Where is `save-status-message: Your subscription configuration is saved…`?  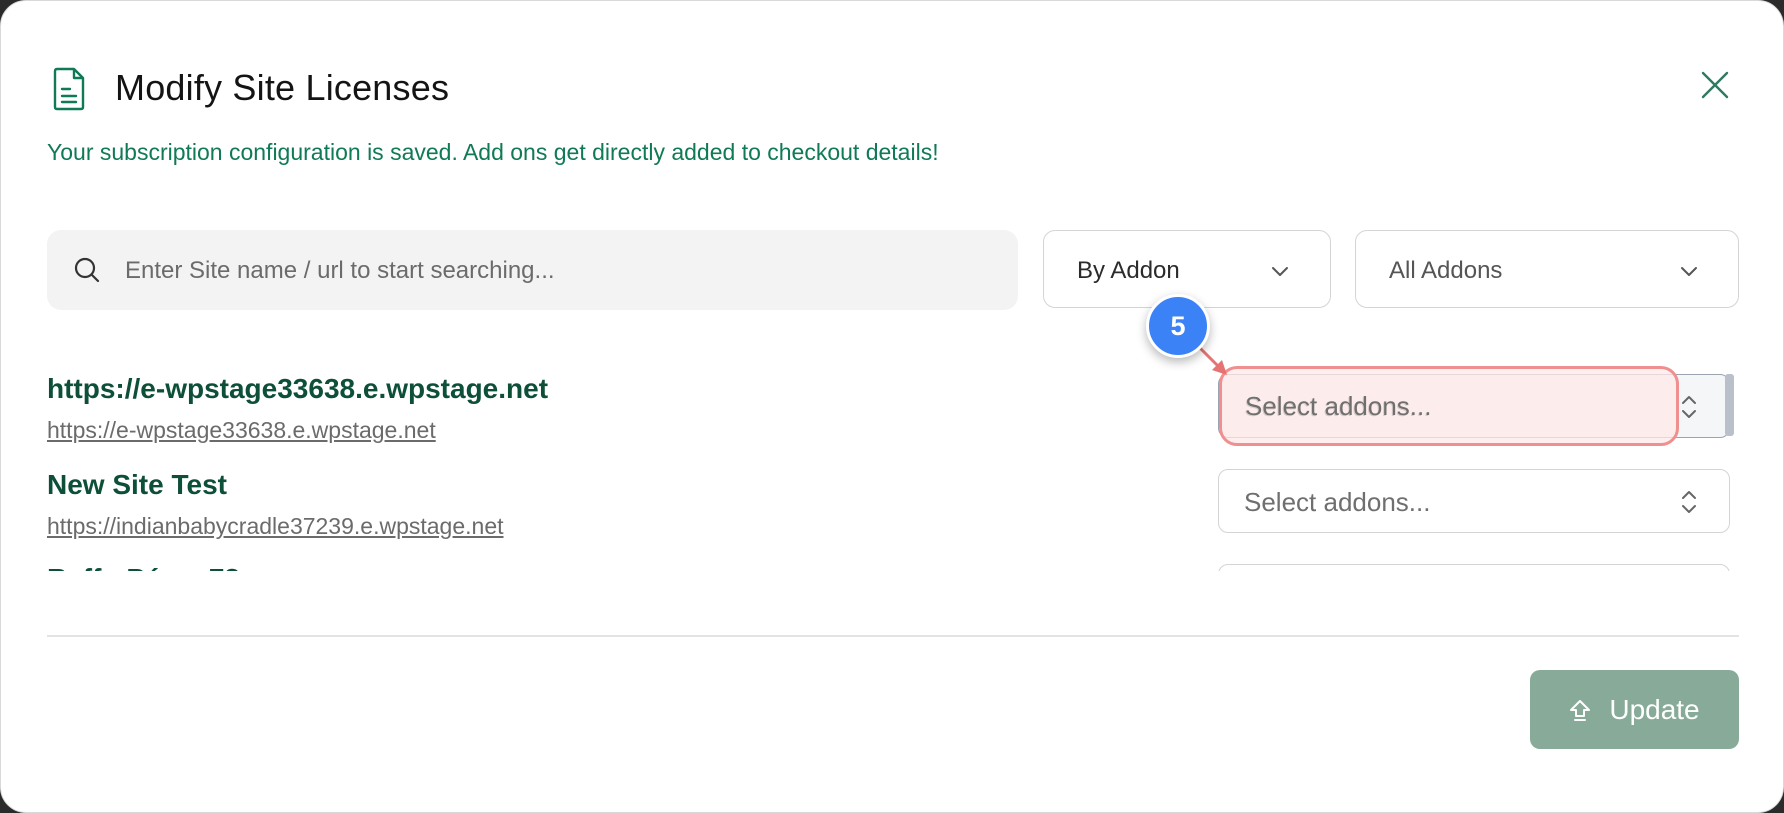 save-status-message: Your subscription configuration is saved… is located at coordinates (493, 152).